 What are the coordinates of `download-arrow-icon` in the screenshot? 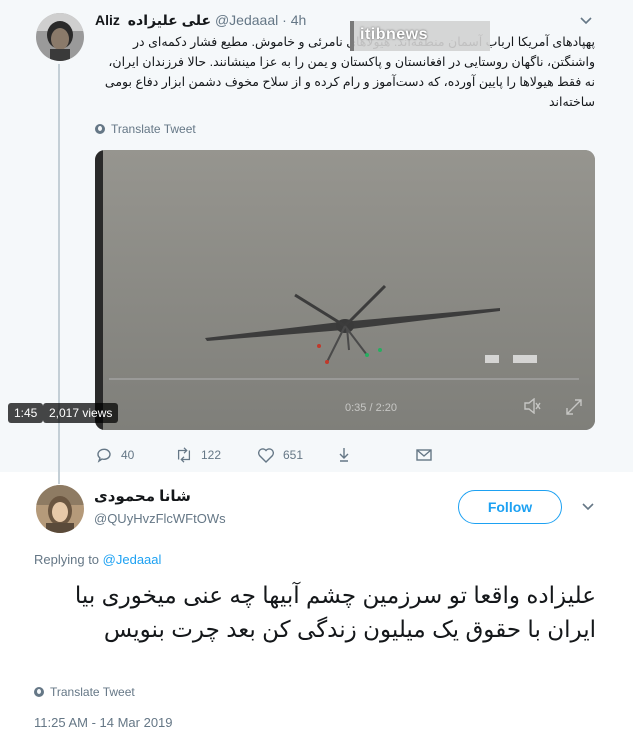 It's located at (344, 455).